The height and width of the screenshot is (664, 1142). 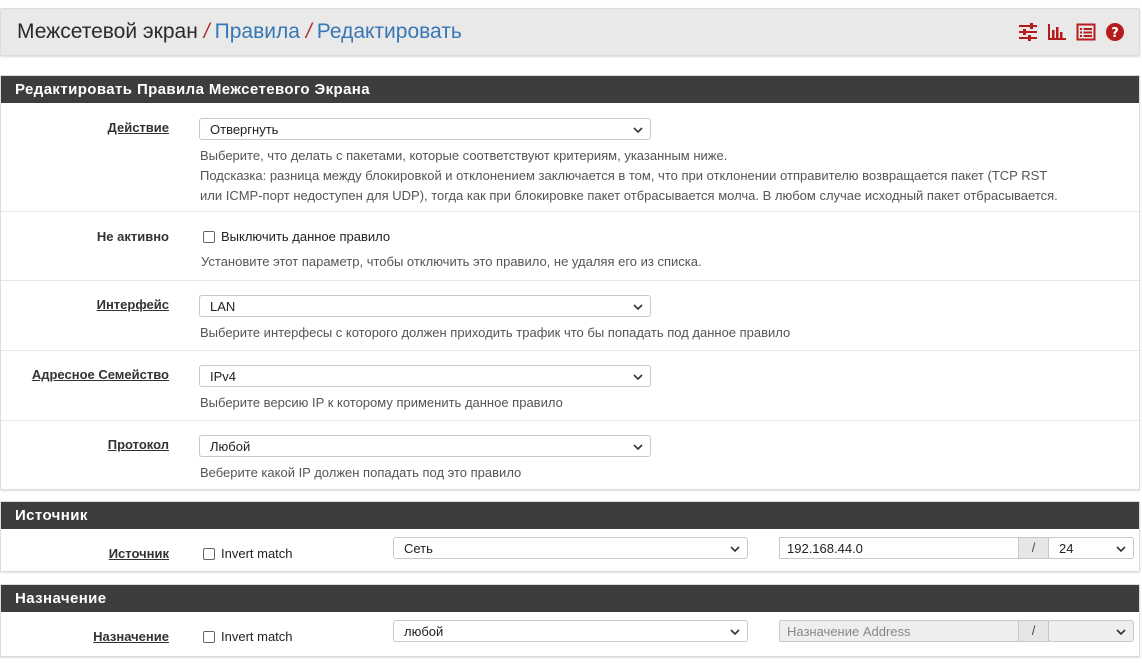 I want to click on action-select: Отвергнуть, so click(x=425, y=129).